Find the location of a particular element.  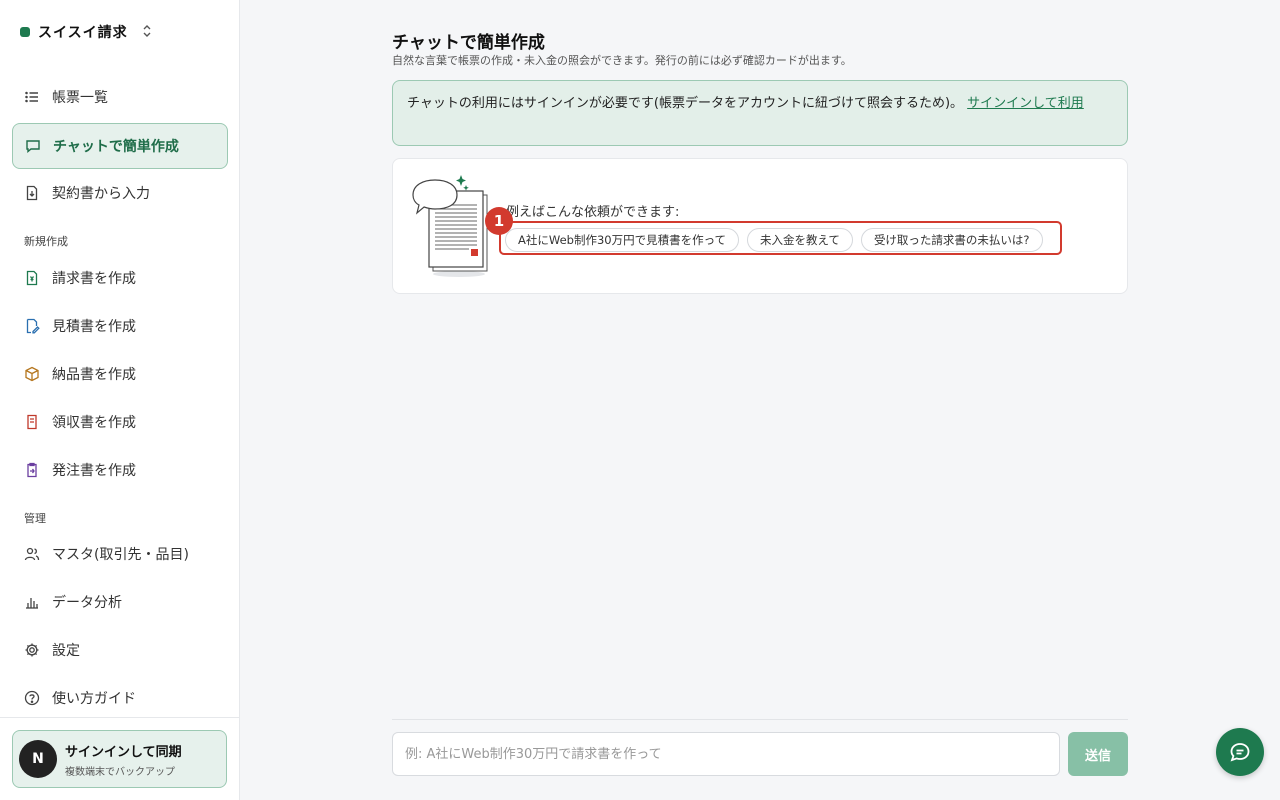

step-badge: 1 is located at coordinates (499, 221).